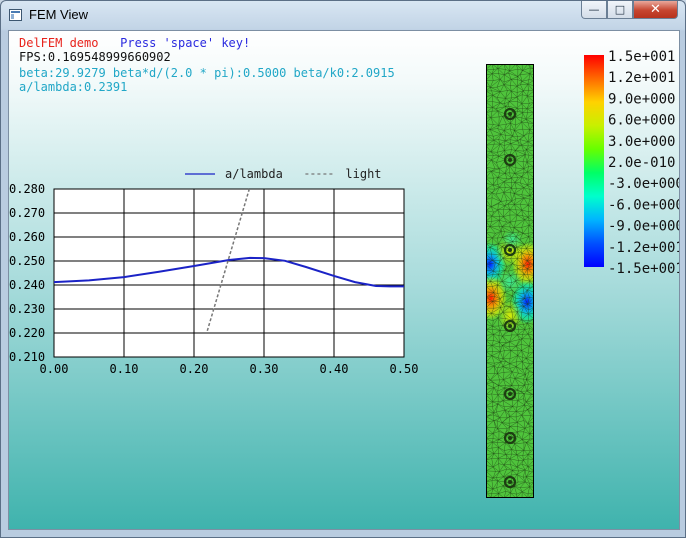 Image resolution: width=686 pixels, height=538 pixels. What do you see at coordinates (644, 248) in the screenshot?
I see `color-bar-label: -1.2e+001` at bounding box center [644, 248].